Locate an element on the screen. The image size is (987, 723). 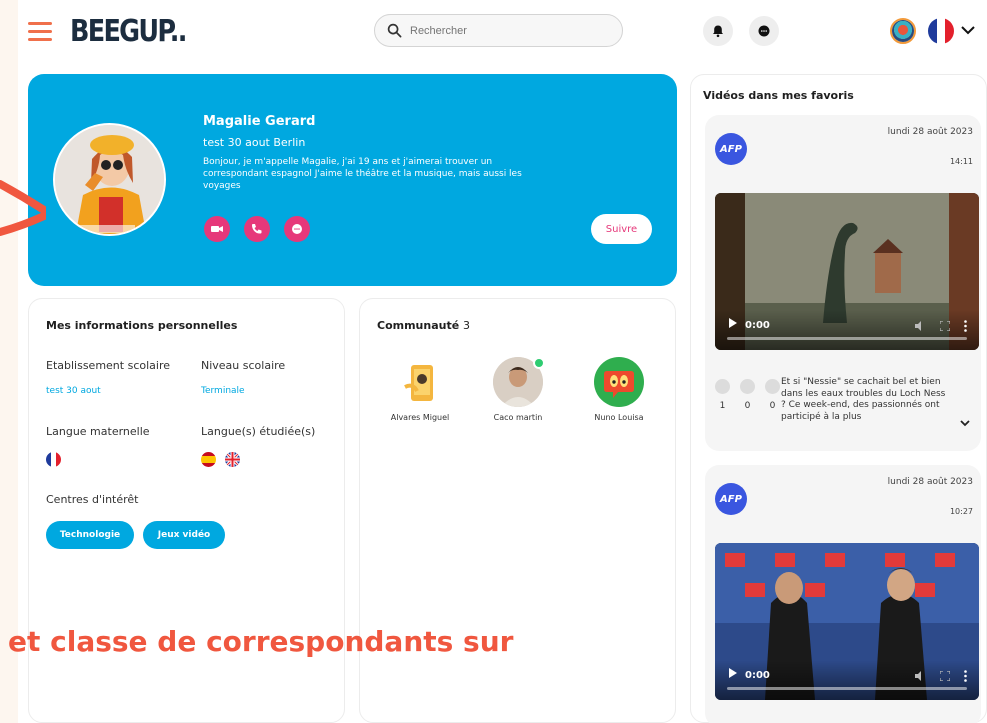
video-call-button is located at coordinates (217, 229).